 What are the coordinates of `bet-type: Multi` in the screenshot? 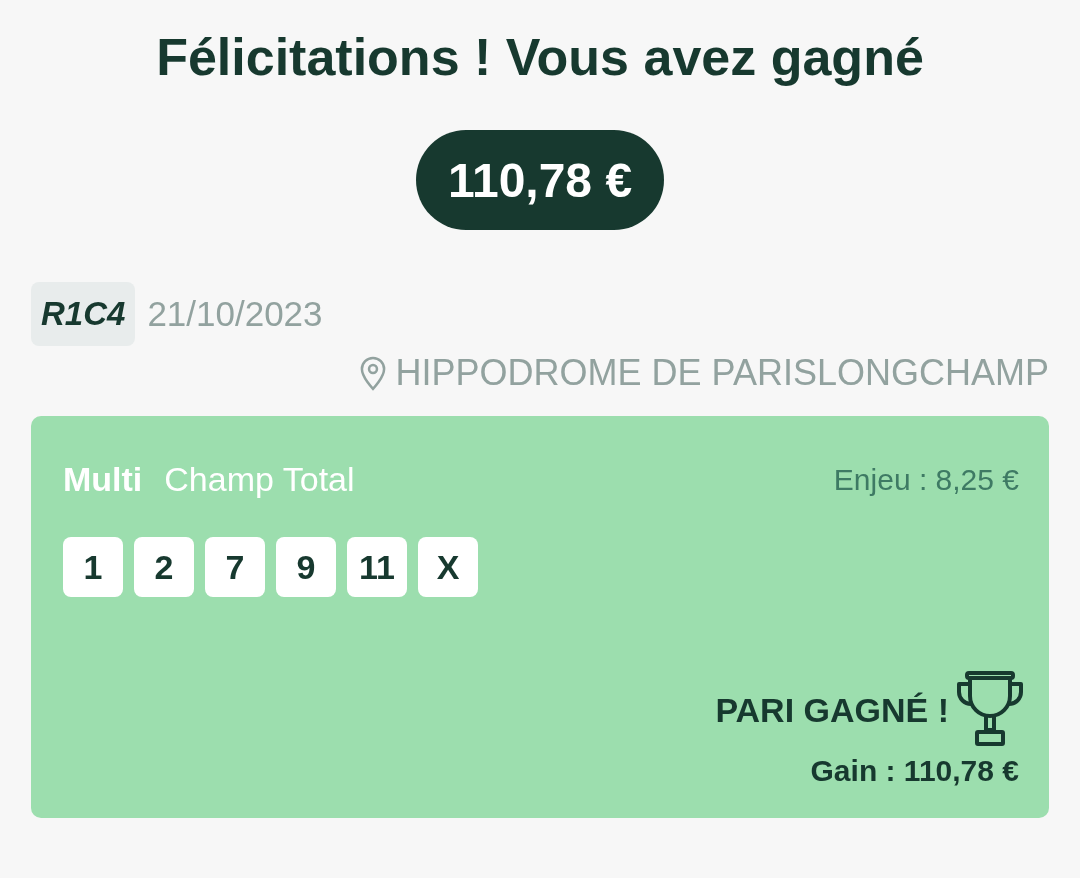 It's located at (103, 479).